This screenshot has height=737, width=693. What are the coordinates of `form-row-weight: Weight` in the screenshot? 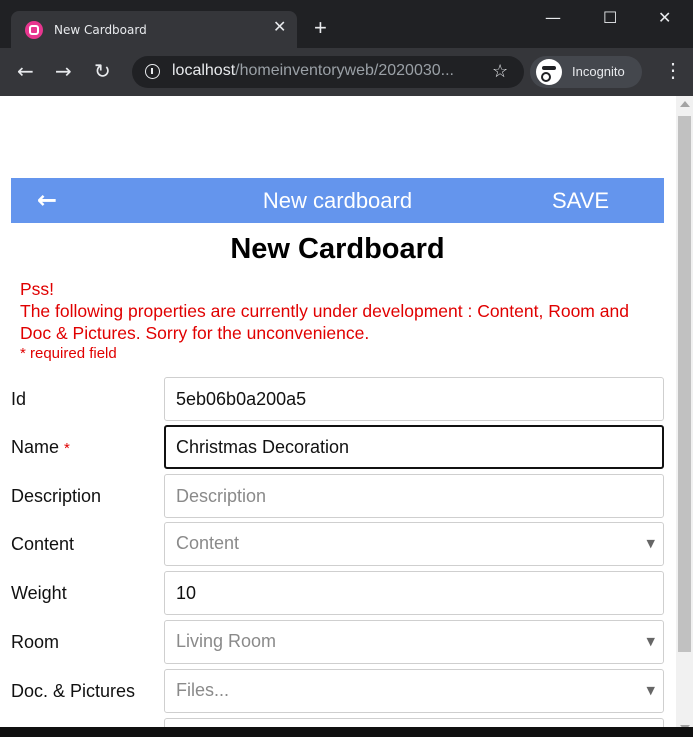 It's located at (338, 593).